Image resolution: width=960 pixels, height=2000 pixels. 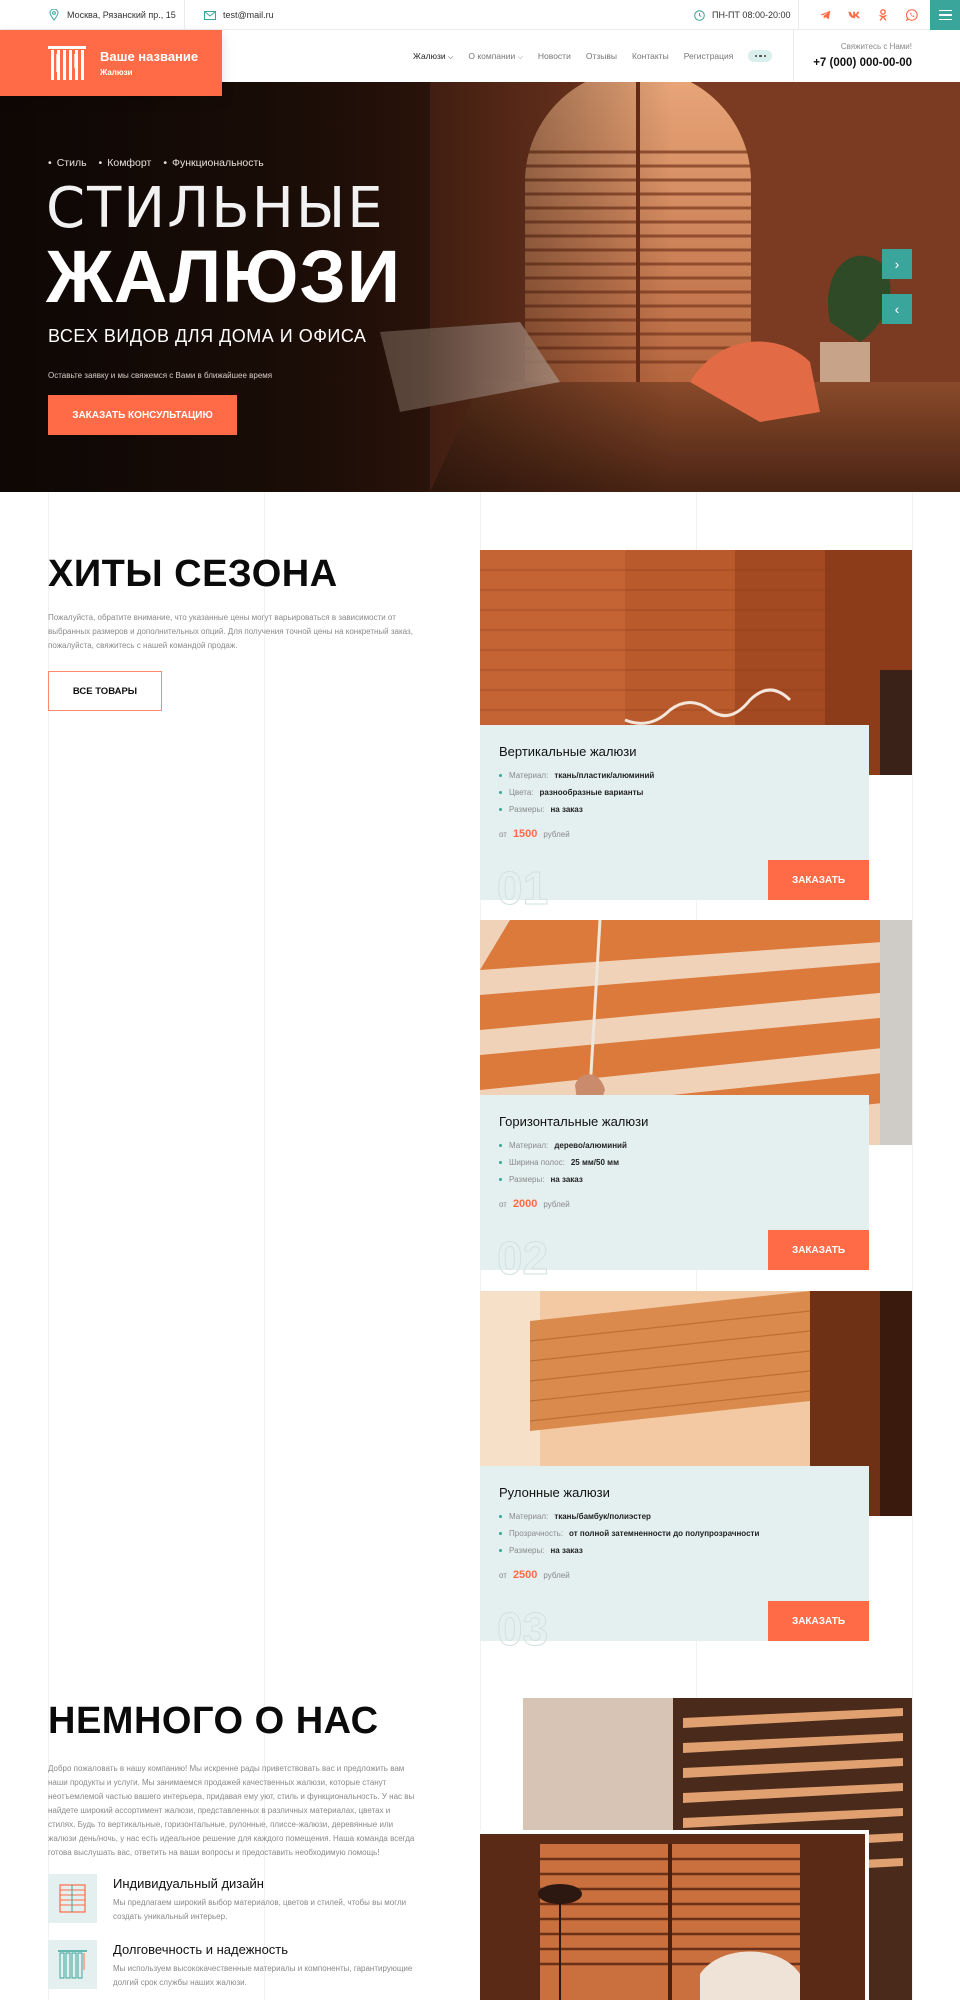 I want to click on slider-prev-button: ‹, so click(x=897, y=309).